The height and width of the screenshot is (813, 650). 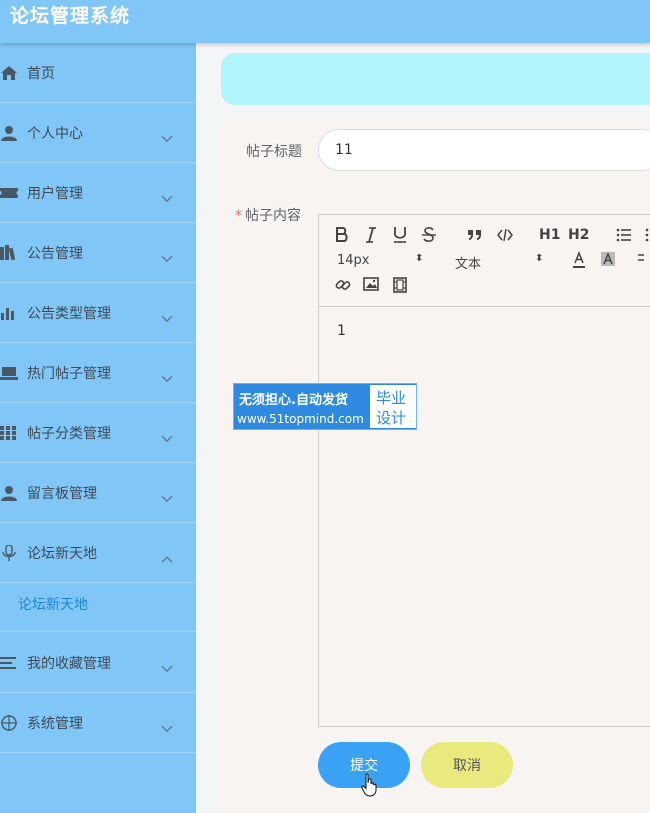 What do you see at coordinates (468, 264) in the screenshot?
I see `header-select-value: 文本` at bounding box center [468, 264].